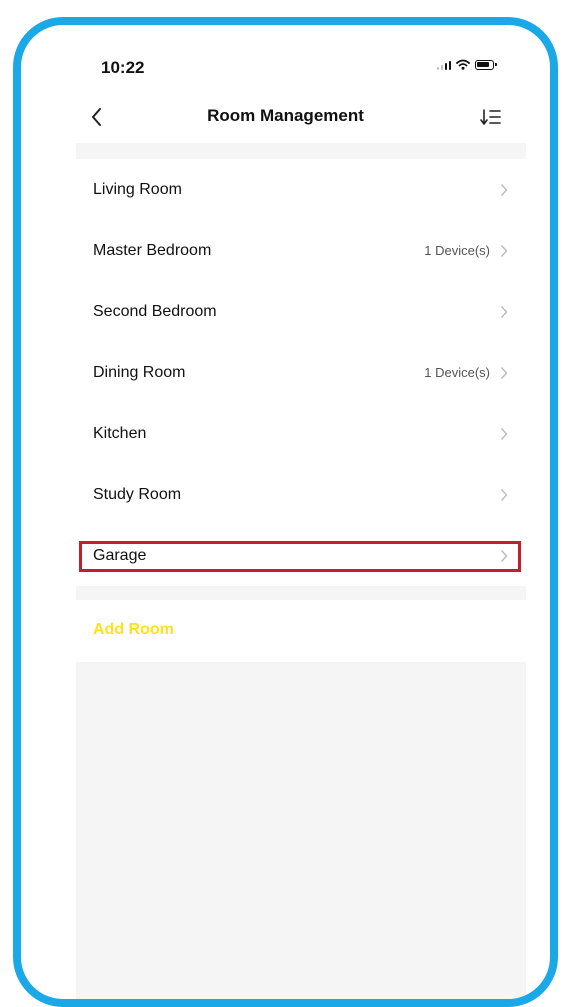 This screenshot has height=1007, width=571. Describe the element at coordinates (123, 67) in the screenshot. I see `status-time: 10:22` at that location.